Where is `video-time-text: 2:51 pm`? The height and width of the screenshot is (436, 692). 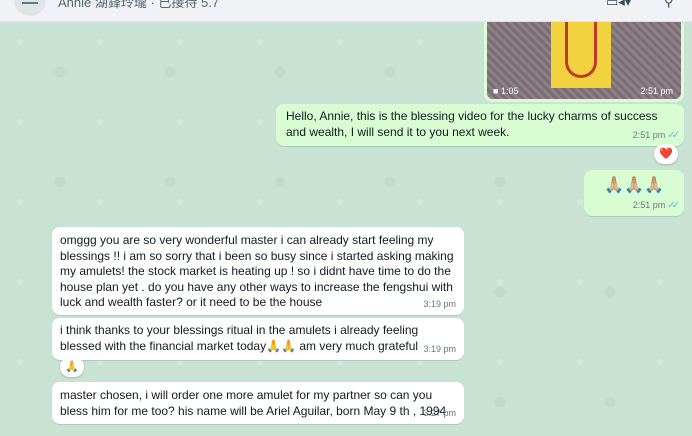
video-time-text: 2:51 pm is located at coordinates (656, 91).